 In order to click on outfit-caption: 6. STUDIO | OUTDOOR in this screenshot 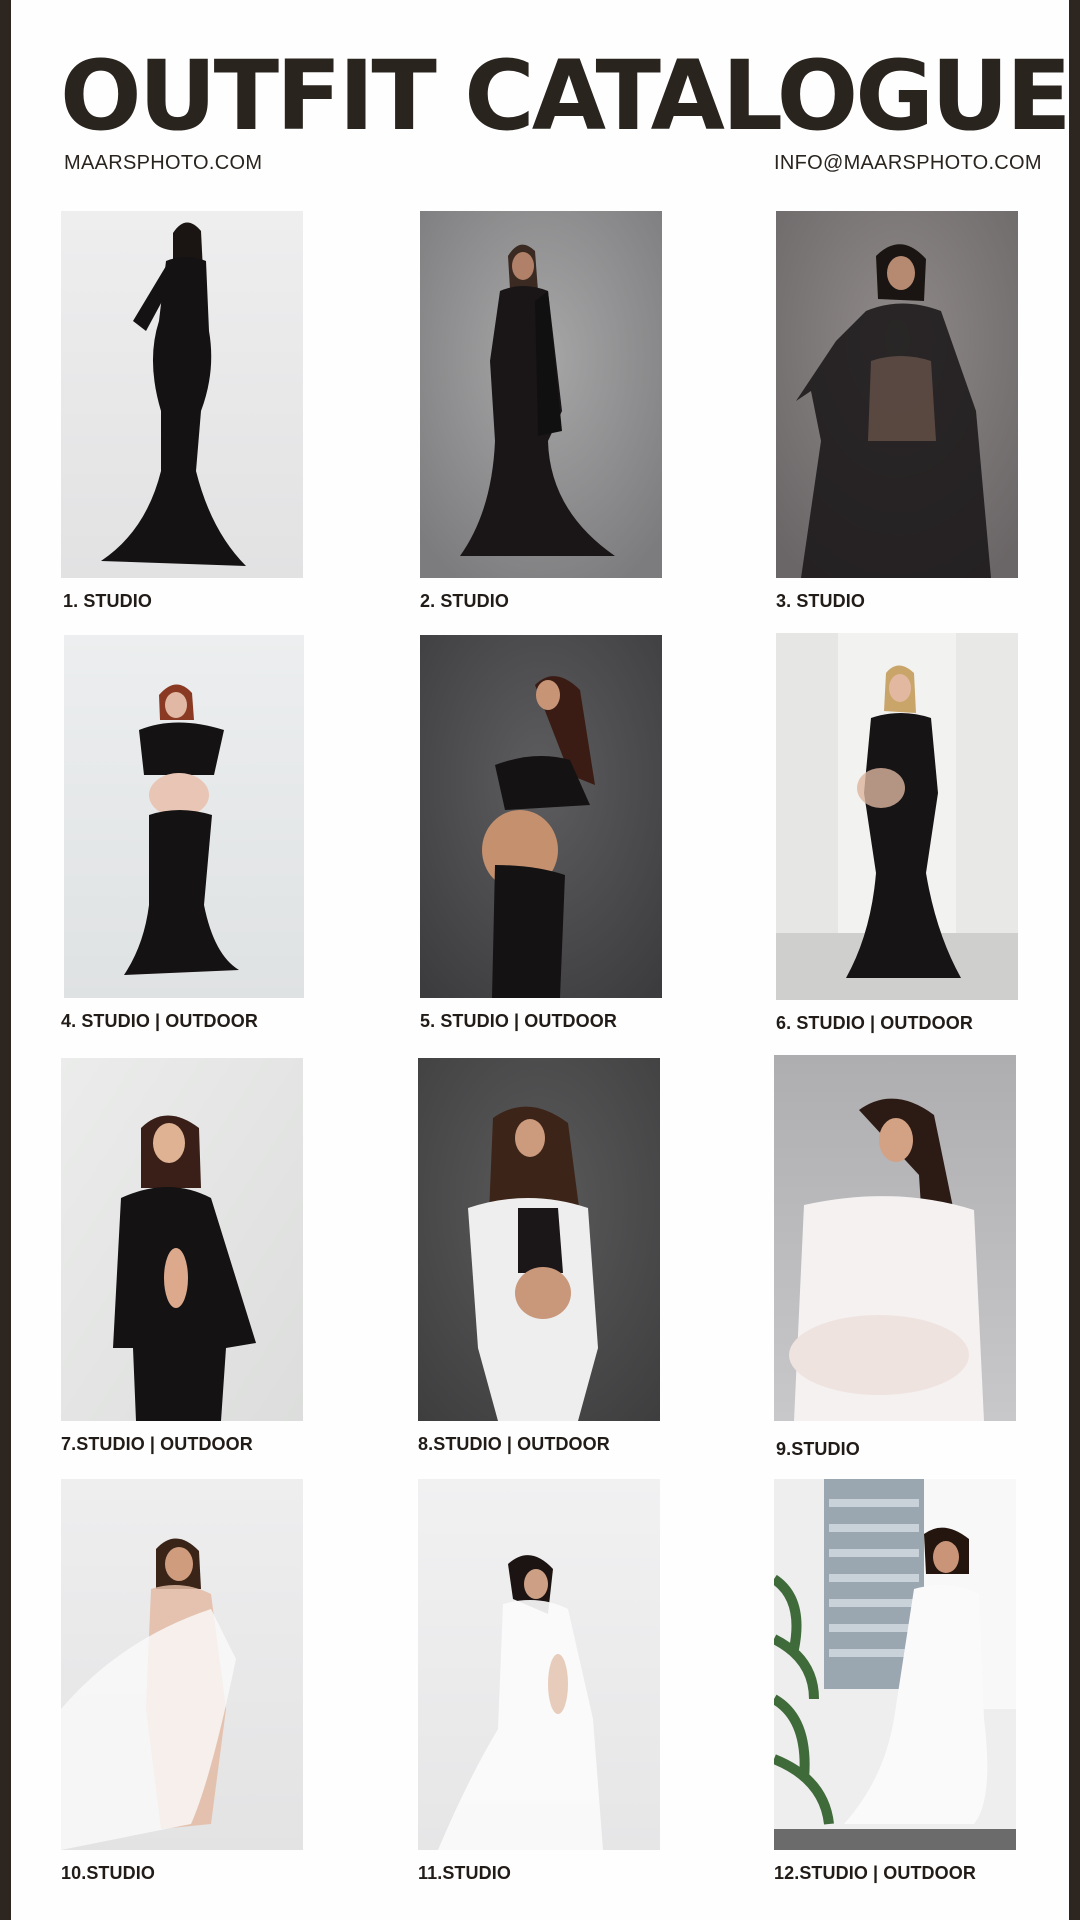, I will do `click(874, 1023)`.